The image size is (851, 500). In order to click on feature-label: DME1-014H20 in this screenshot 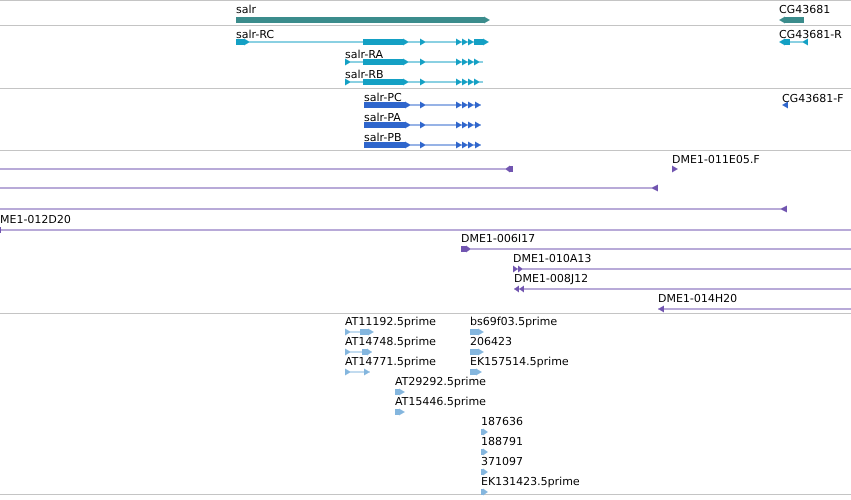, I will do `click(698, 298)`.